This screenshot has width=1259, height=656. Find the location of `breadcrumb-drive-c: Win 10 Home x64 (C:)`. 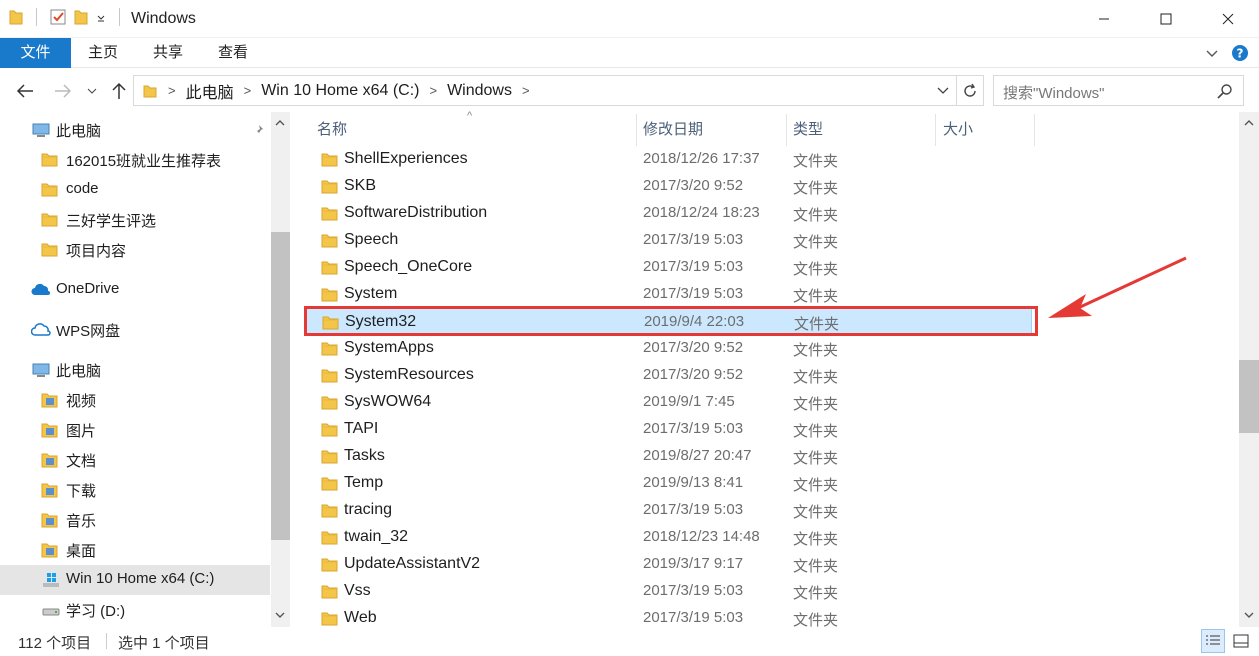

breadcrumb-drive-c: Win 10 Home x64 (C:) is located at coordinates (340, 91).